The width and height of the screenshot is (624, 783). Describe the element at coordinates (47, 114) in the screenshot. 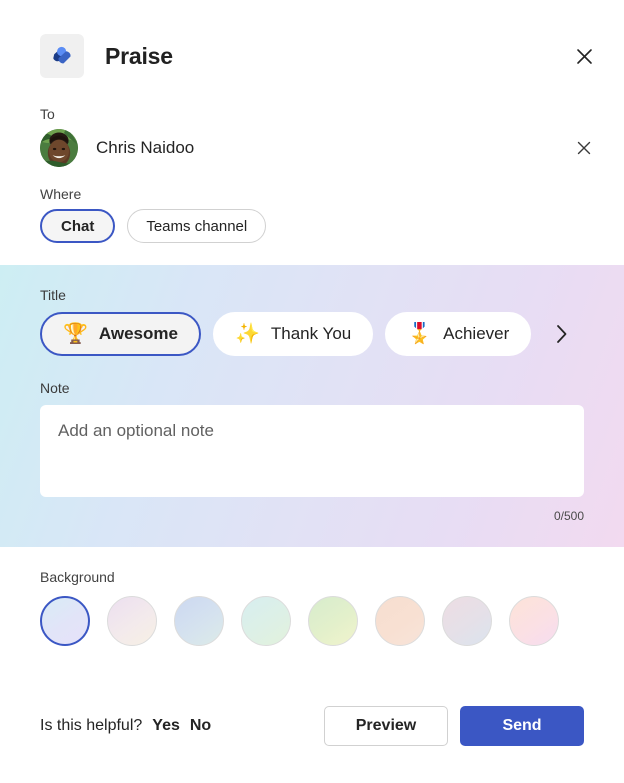

I see `to-label: To` at that location.